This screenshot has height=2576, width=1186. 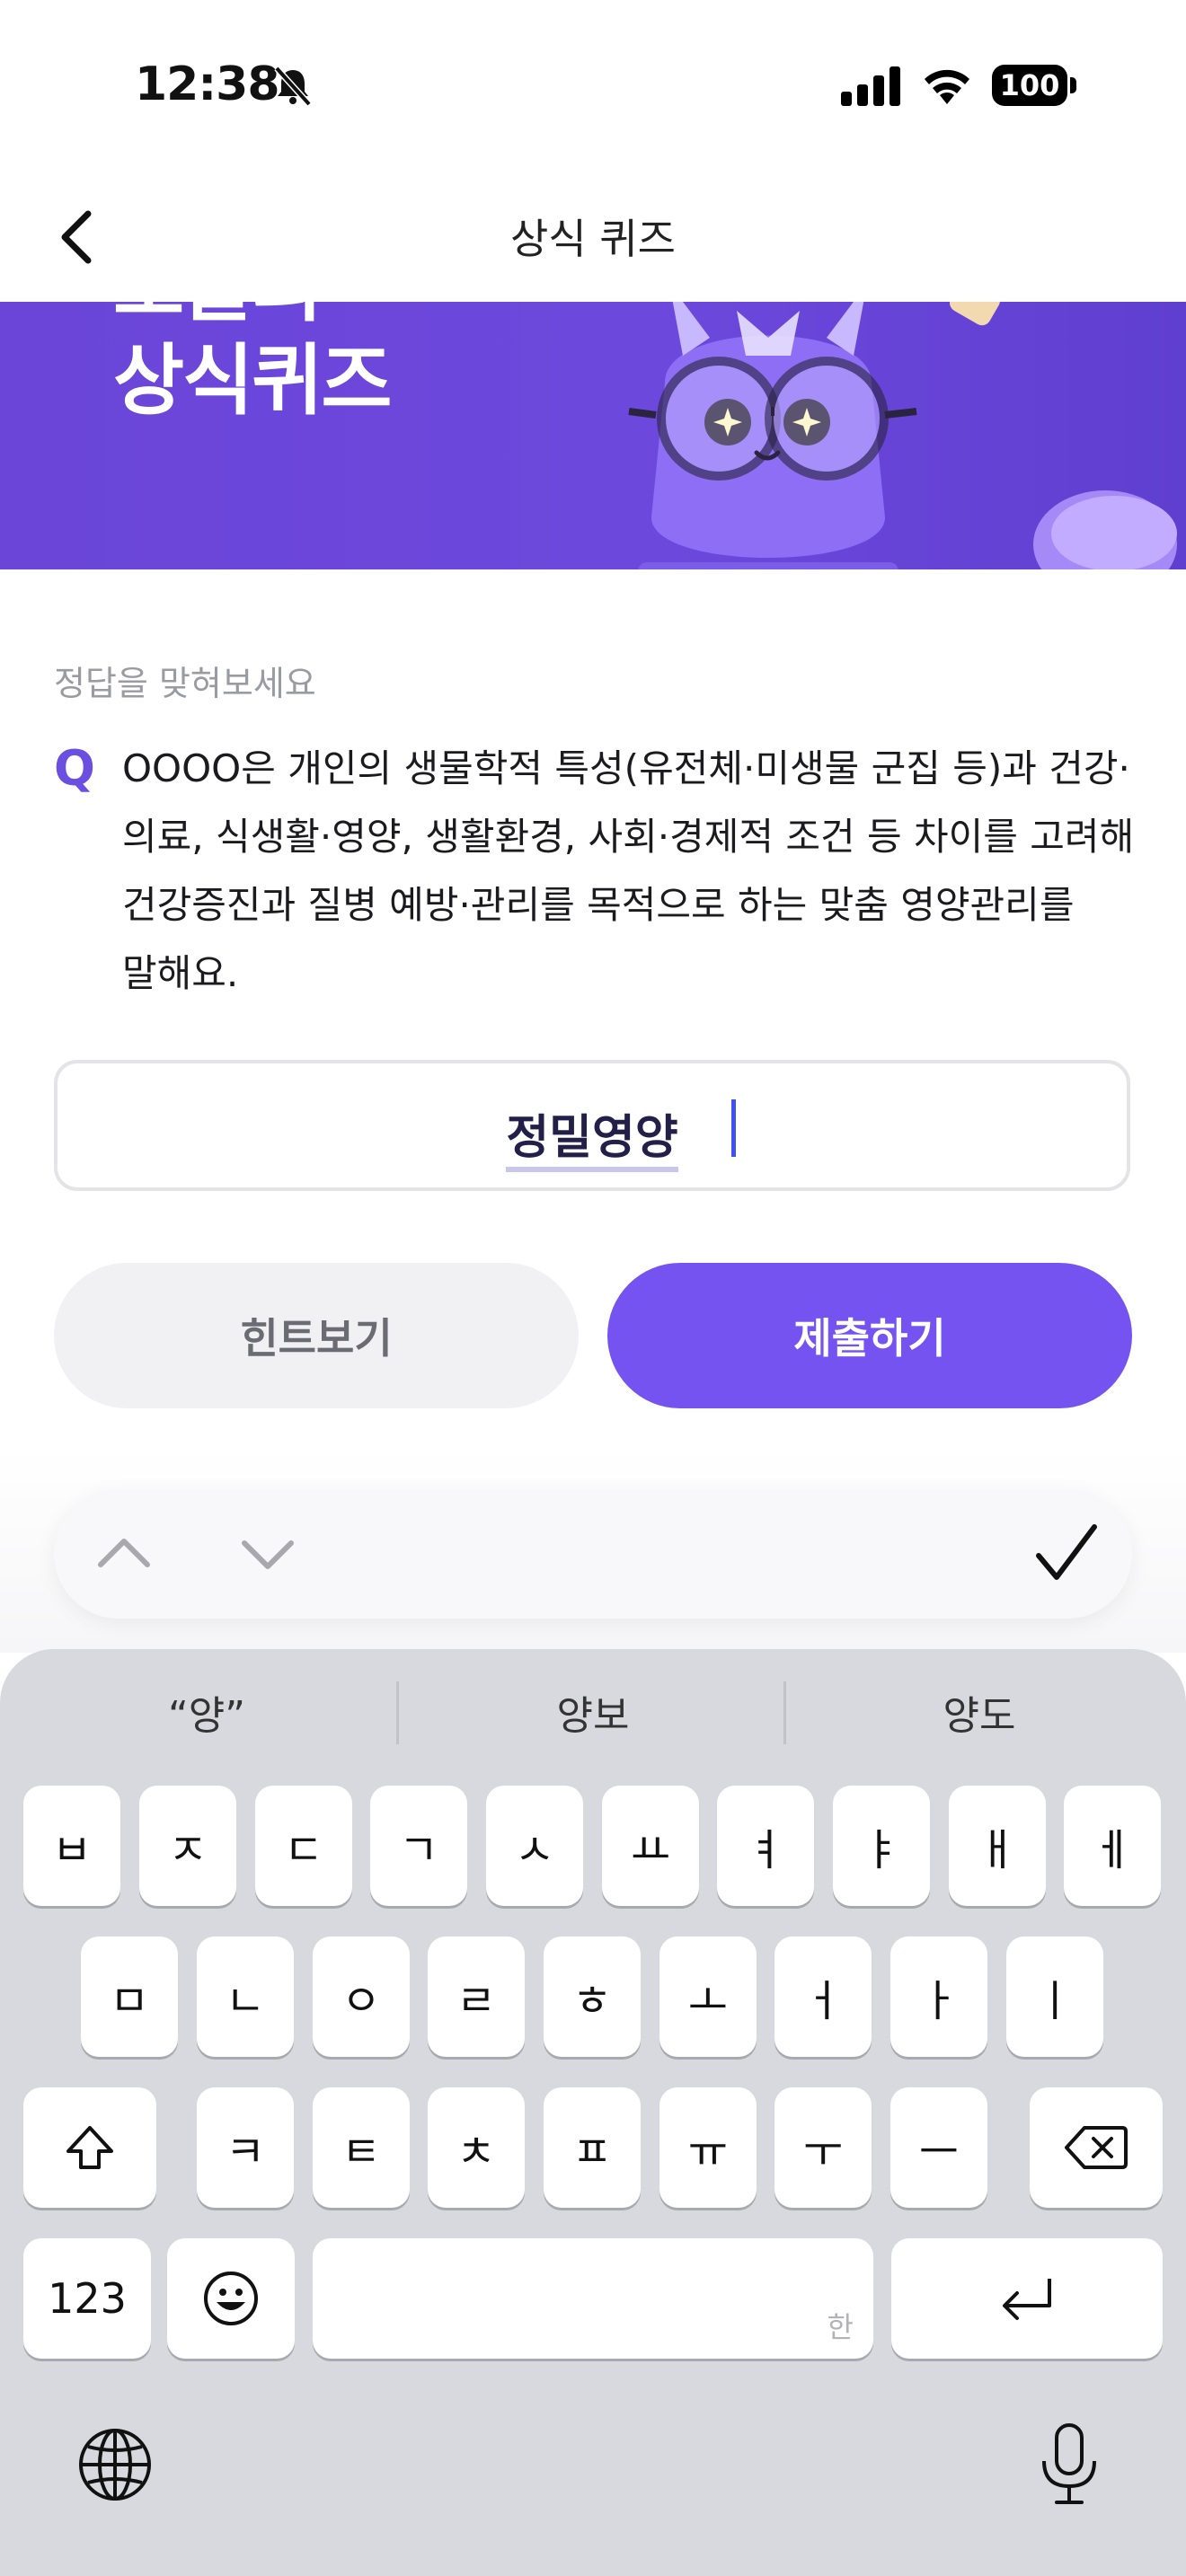 I want to click on key: ㅠ, so click(x=708, y=2147).